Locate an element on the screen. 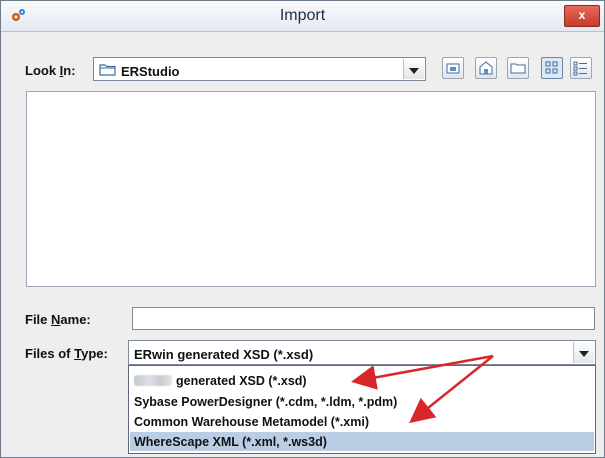 This screenshot has height=458, width=605. list-item: Common Warehouse Metamodel (*.xmi) is located at coordinates (362, 421).